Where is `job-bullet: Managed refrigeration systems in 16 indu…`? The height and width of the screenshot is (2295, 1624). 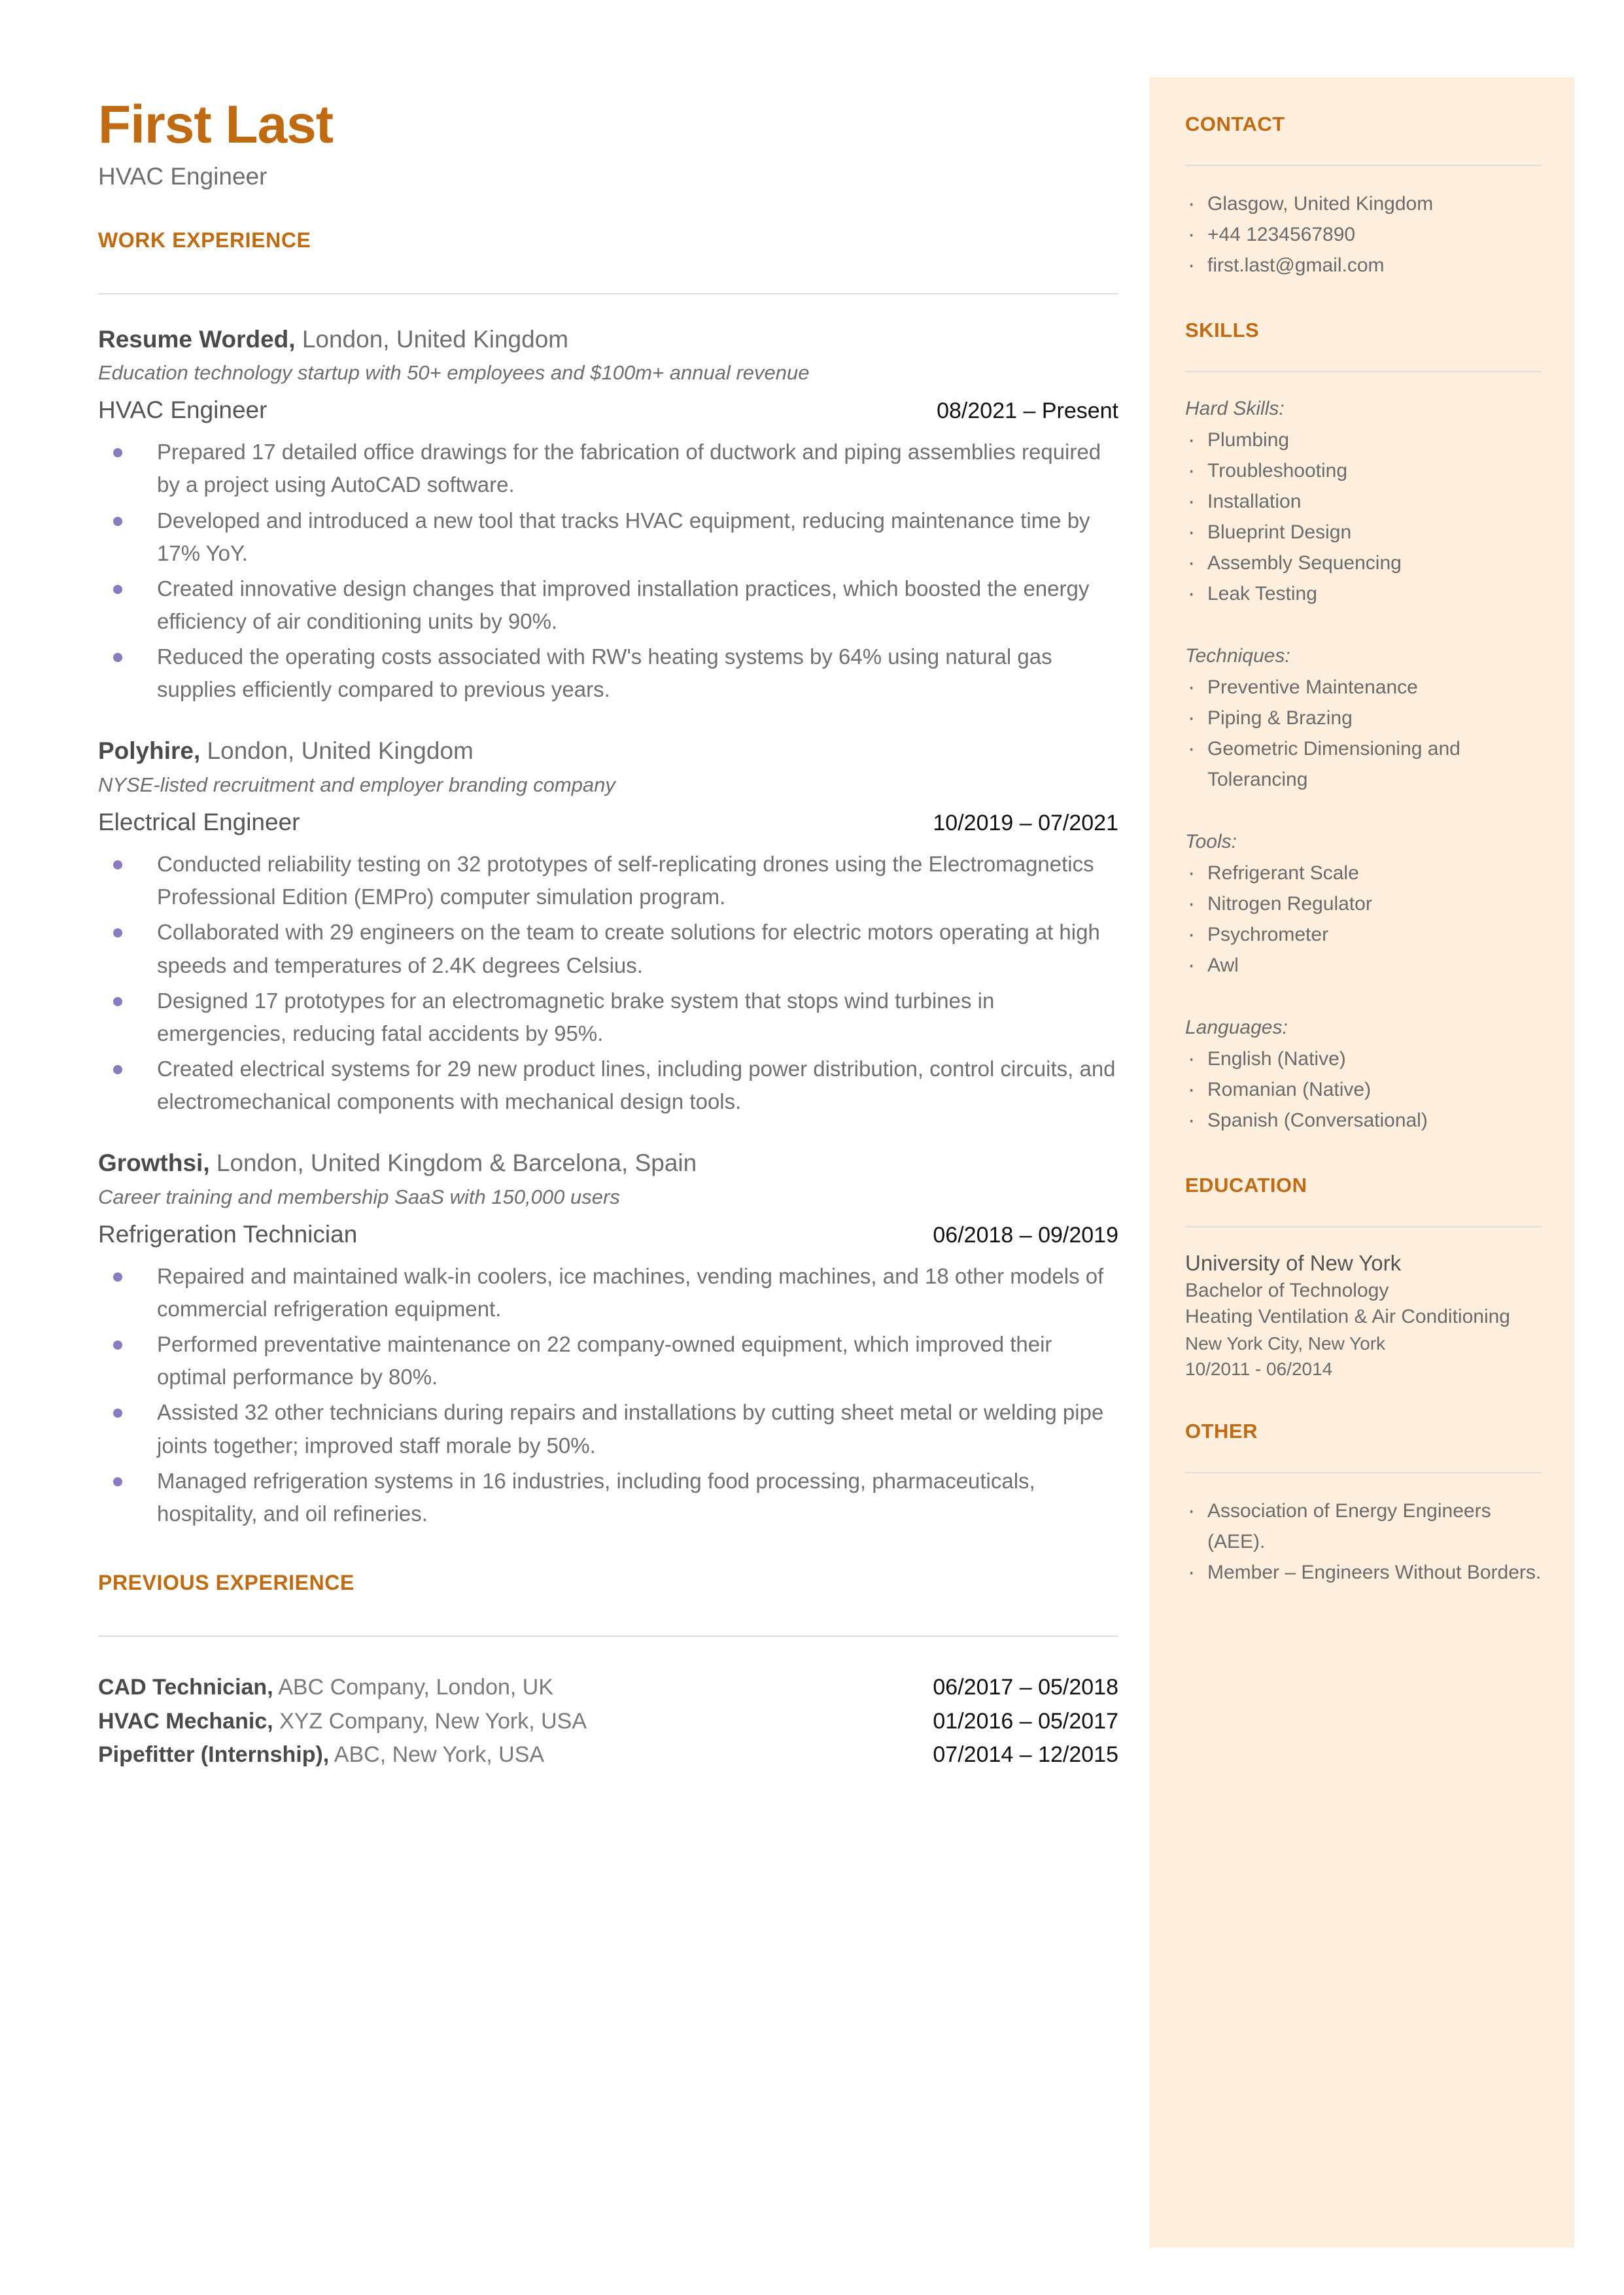 job-bullet: Managed refrigeration systems in 16 indu… is located at coordinates (608, 1497).